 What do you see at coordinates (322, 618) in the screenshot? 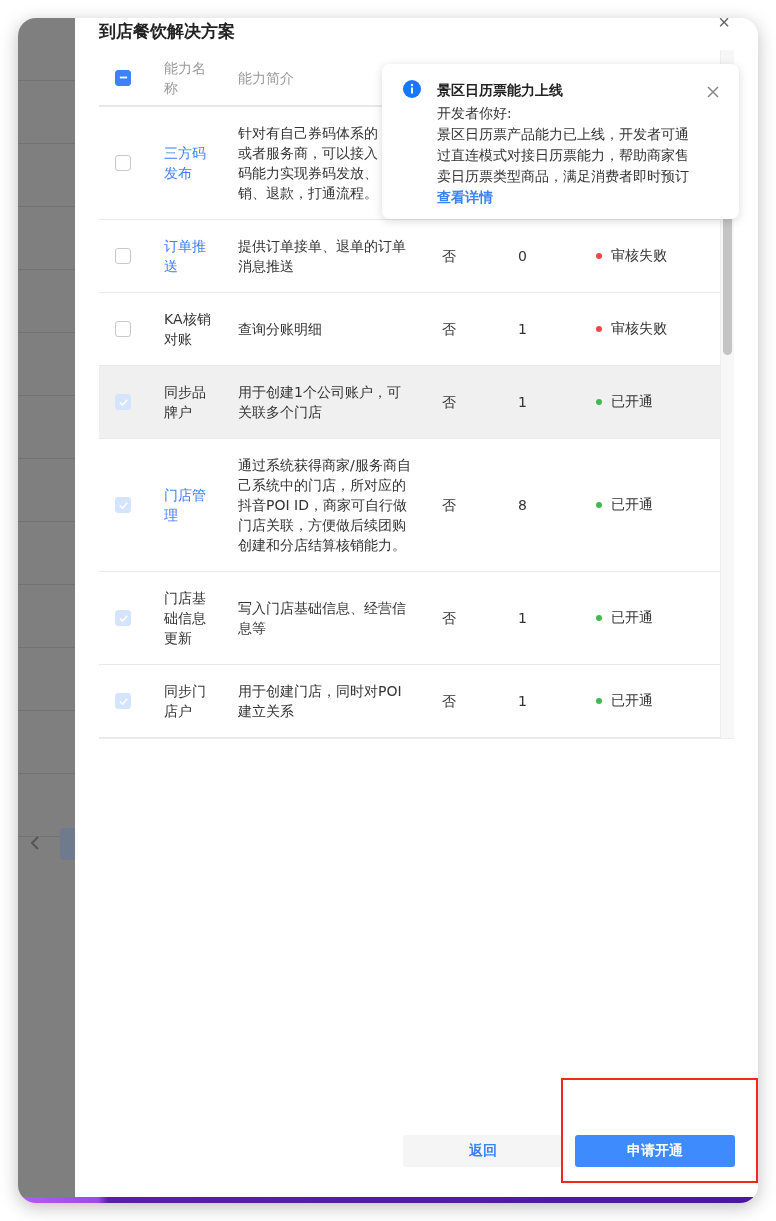
I see `table-cell-text: 写入门店基础信息、经营信息等` at bounding box center [322, 618].